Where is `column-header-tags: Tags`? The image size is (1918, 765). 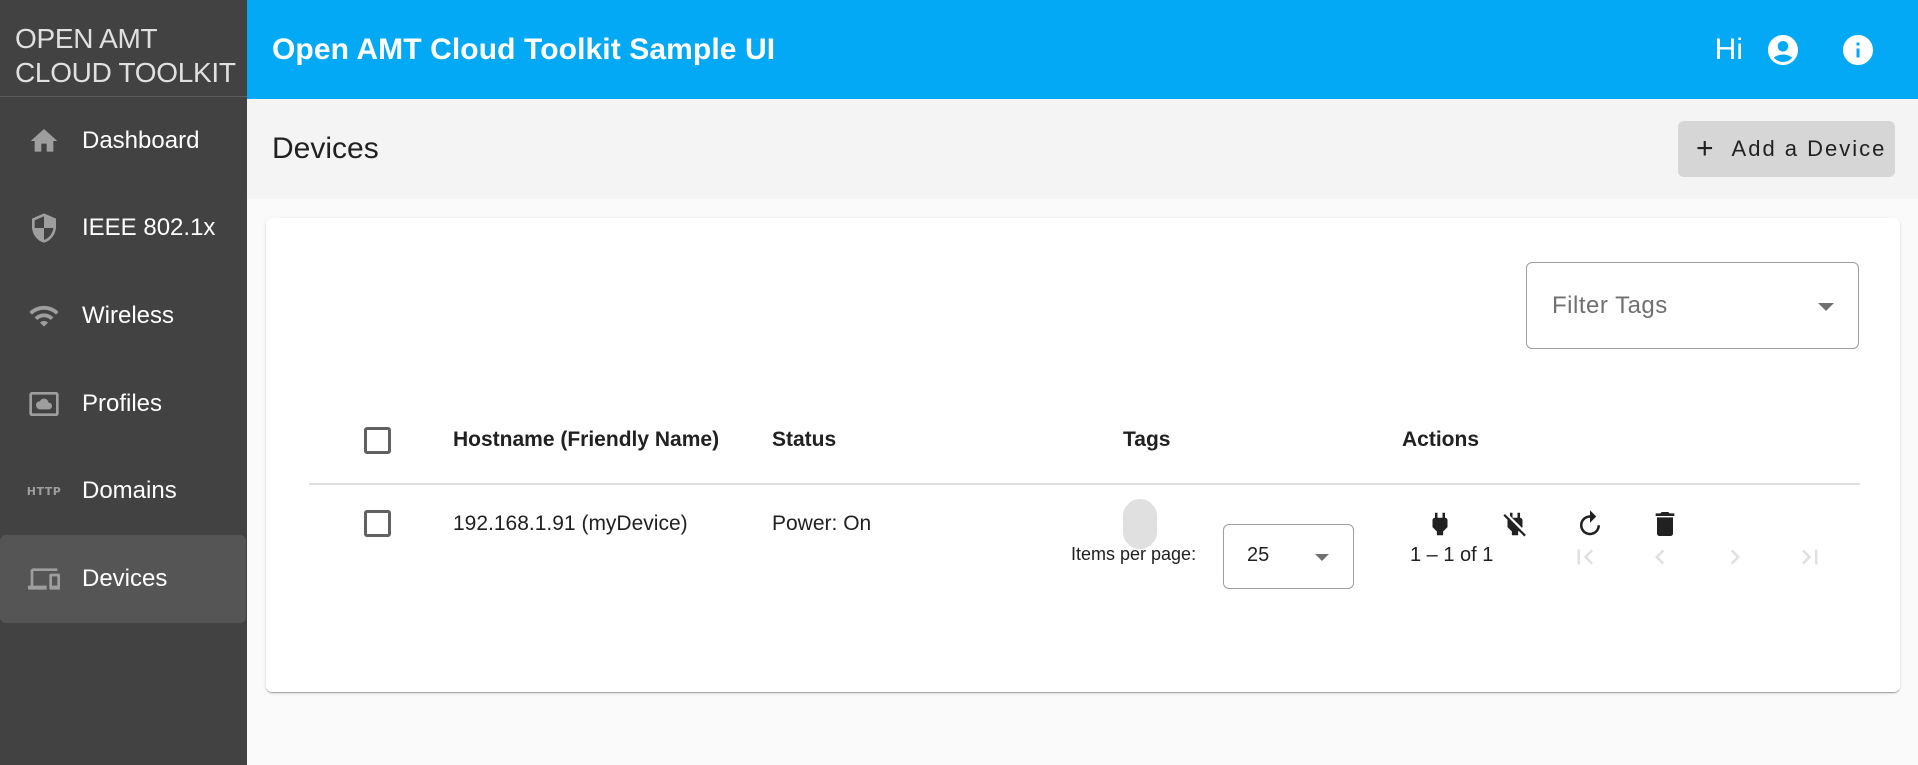
column-header-tags: Tags is located at coordinates (1147, 439).